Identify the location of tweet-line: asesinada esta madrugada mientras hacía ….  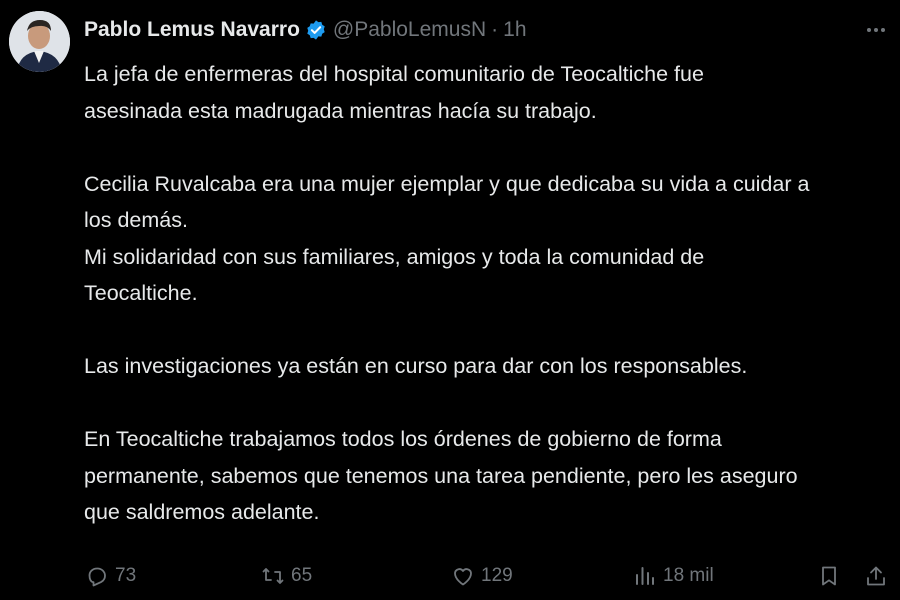
(340, 110).